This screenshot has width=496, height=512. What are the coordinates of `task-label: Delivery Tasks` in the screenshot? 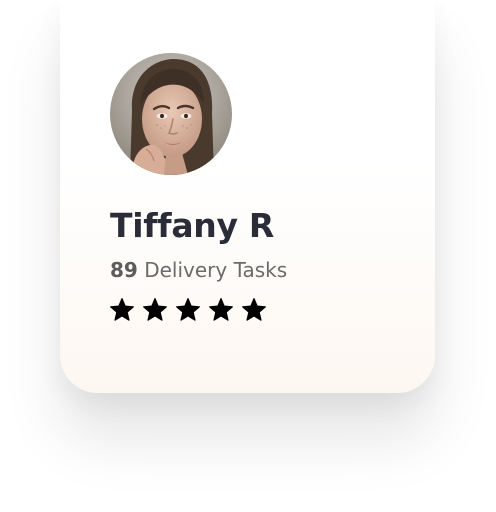 It's located at (216, 270).